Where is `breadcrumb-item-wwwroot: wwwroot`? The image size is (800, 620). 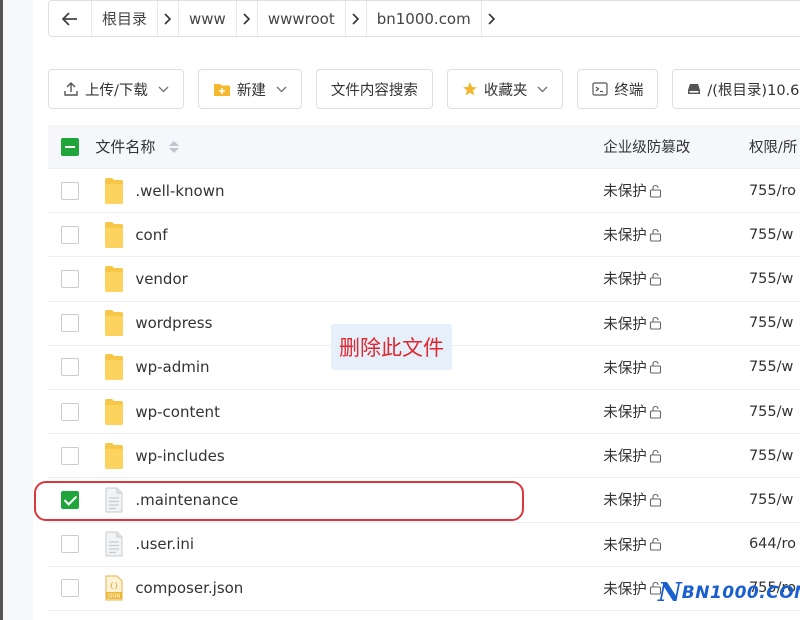
breadcrumb-item-wwwroot: wwwroot is located at coordinates (300, 18).